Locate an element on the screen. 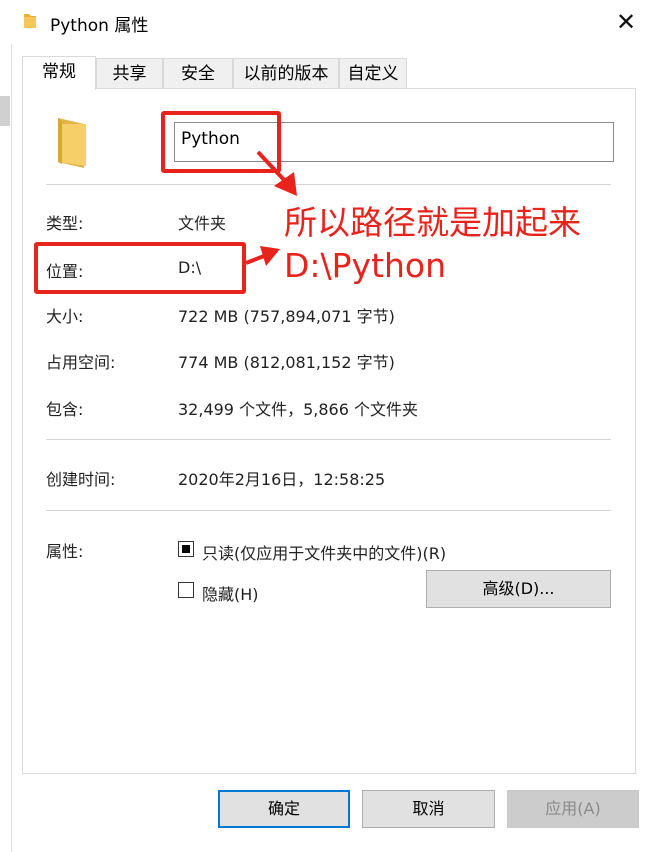 The image size is (660, 852). close-icon: ✕ is located at coordinates (626, 22).